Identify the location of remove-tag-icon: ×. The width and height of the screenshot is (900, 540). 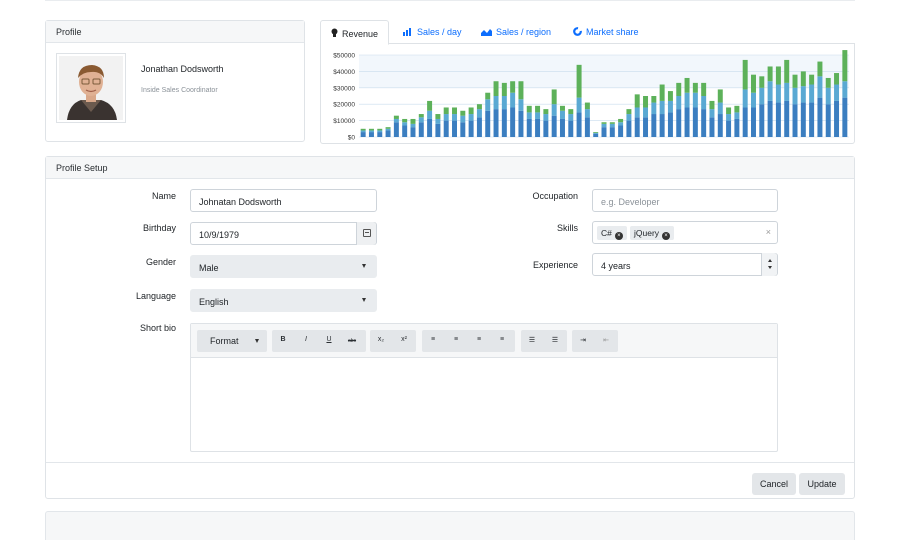
(618, 236).